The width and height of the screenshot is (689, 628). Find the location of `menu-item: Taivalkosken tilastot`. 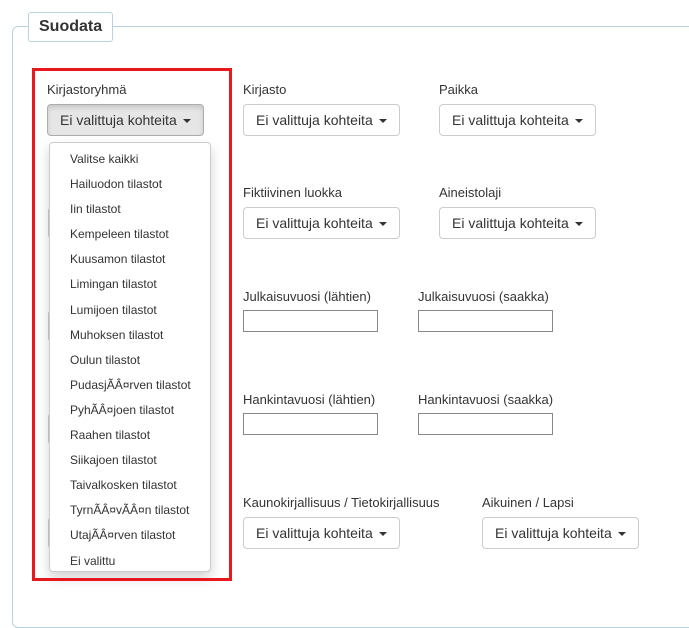

menu-item: Taivalkosken tilastot is located at coordinates (130, 485).